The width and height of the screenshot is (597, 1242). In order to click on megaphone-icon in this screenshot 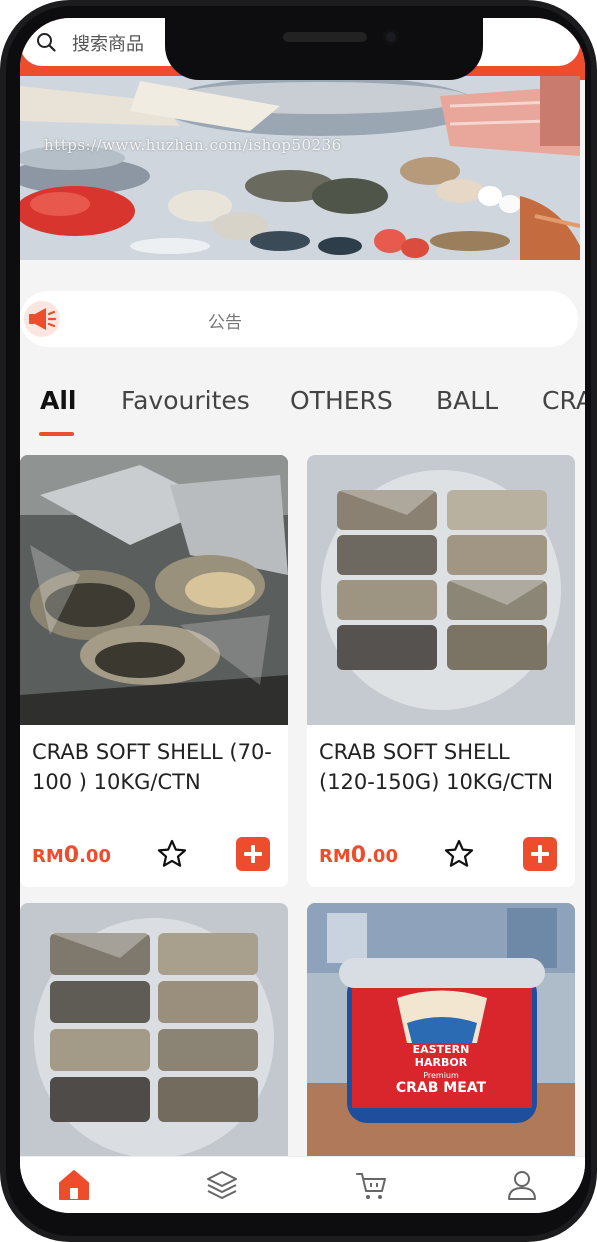, I will do `click(42, 319)`.